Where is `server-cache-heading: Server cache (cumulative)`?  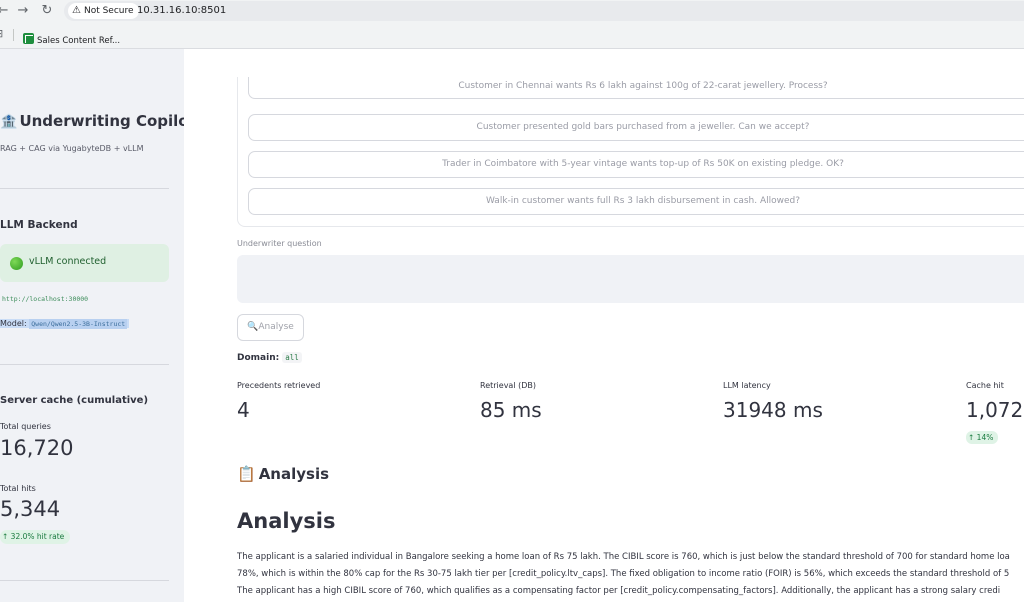 server-cache-heading: Server cache (cumulative) is located at coordinates (74, 400).